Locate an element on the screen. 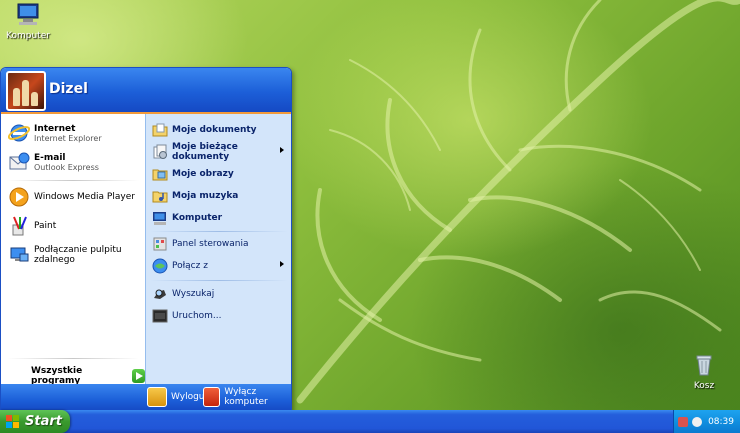 Image resolution: width=740 pixels, height=433 pixels. menu-item-my-music: Moja muzyka is located at coordinates (218, 196).